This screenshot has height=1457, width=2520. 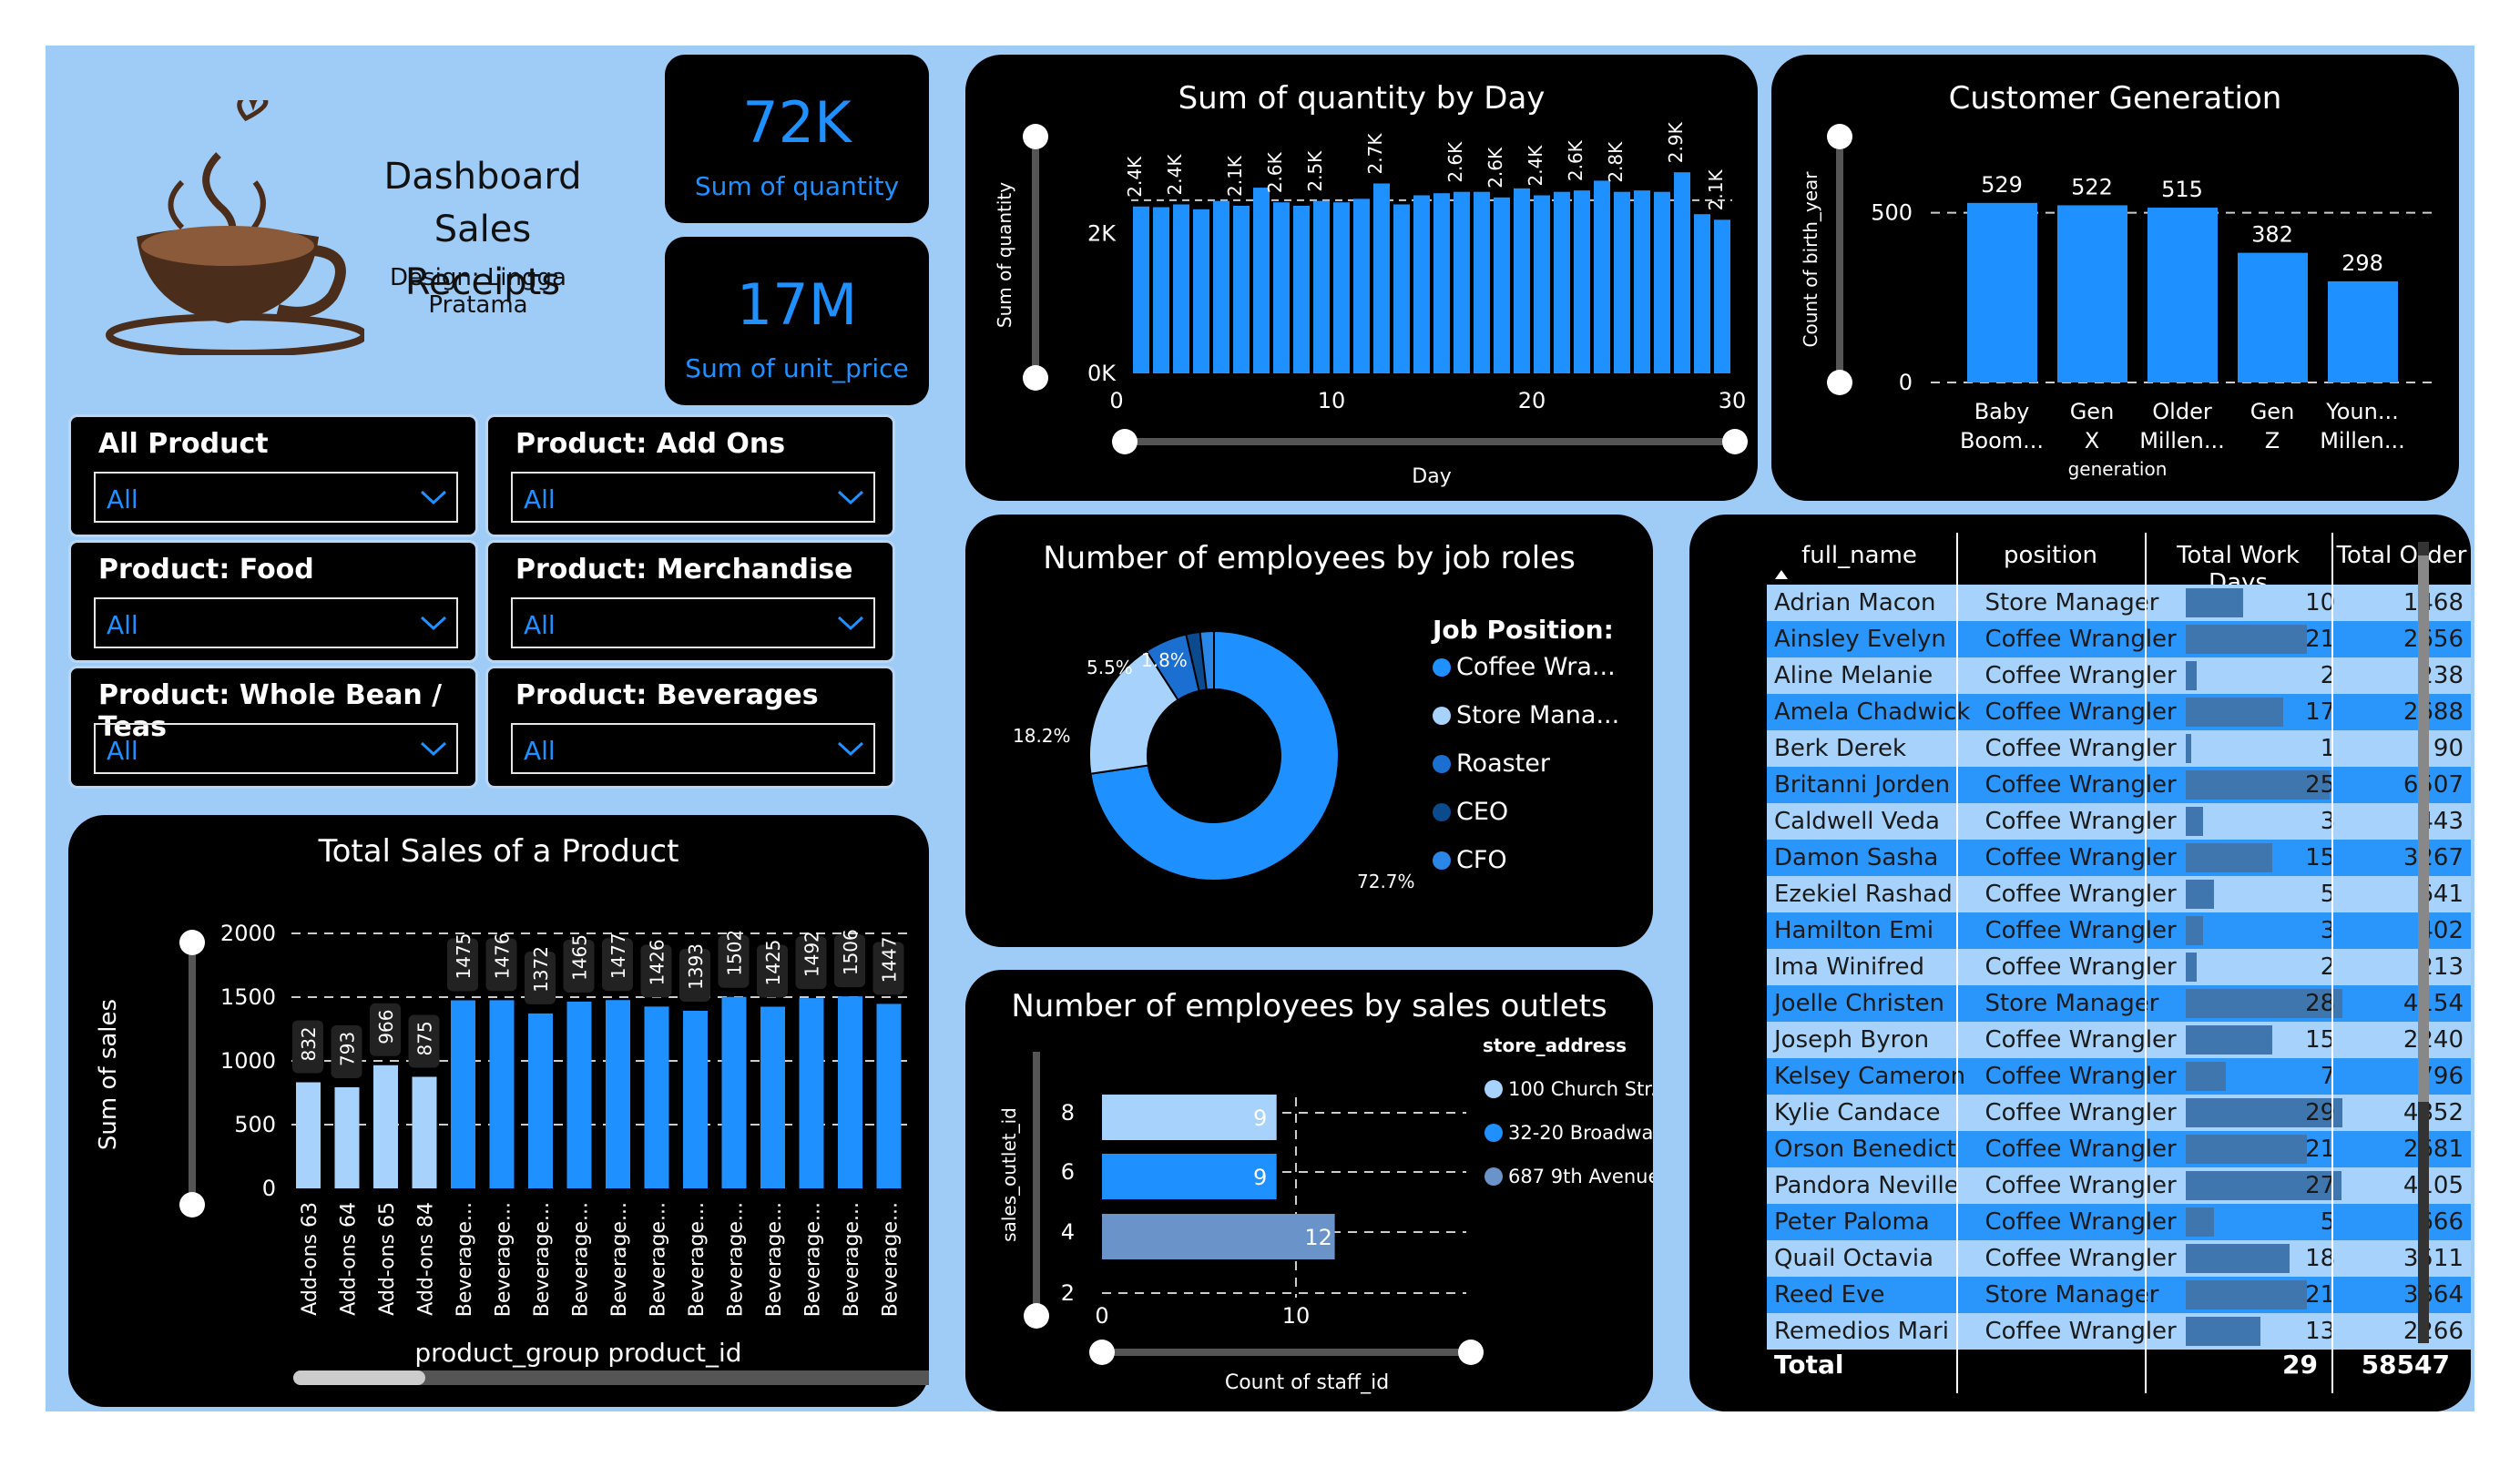 I want to click on table-row: Pandora Neville Coffee Wrangler 27 4105, so click(x=2119, y=1185).